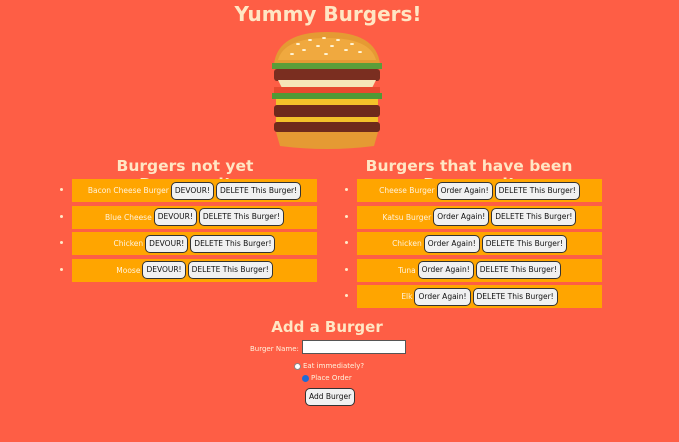 The height and width of the screenshot is (442, 679). What do you see at coordinates (334, 366) in the screenshot?
I see `eat-immediately-label: Eat immediately?` at bounding box center [334, 366].